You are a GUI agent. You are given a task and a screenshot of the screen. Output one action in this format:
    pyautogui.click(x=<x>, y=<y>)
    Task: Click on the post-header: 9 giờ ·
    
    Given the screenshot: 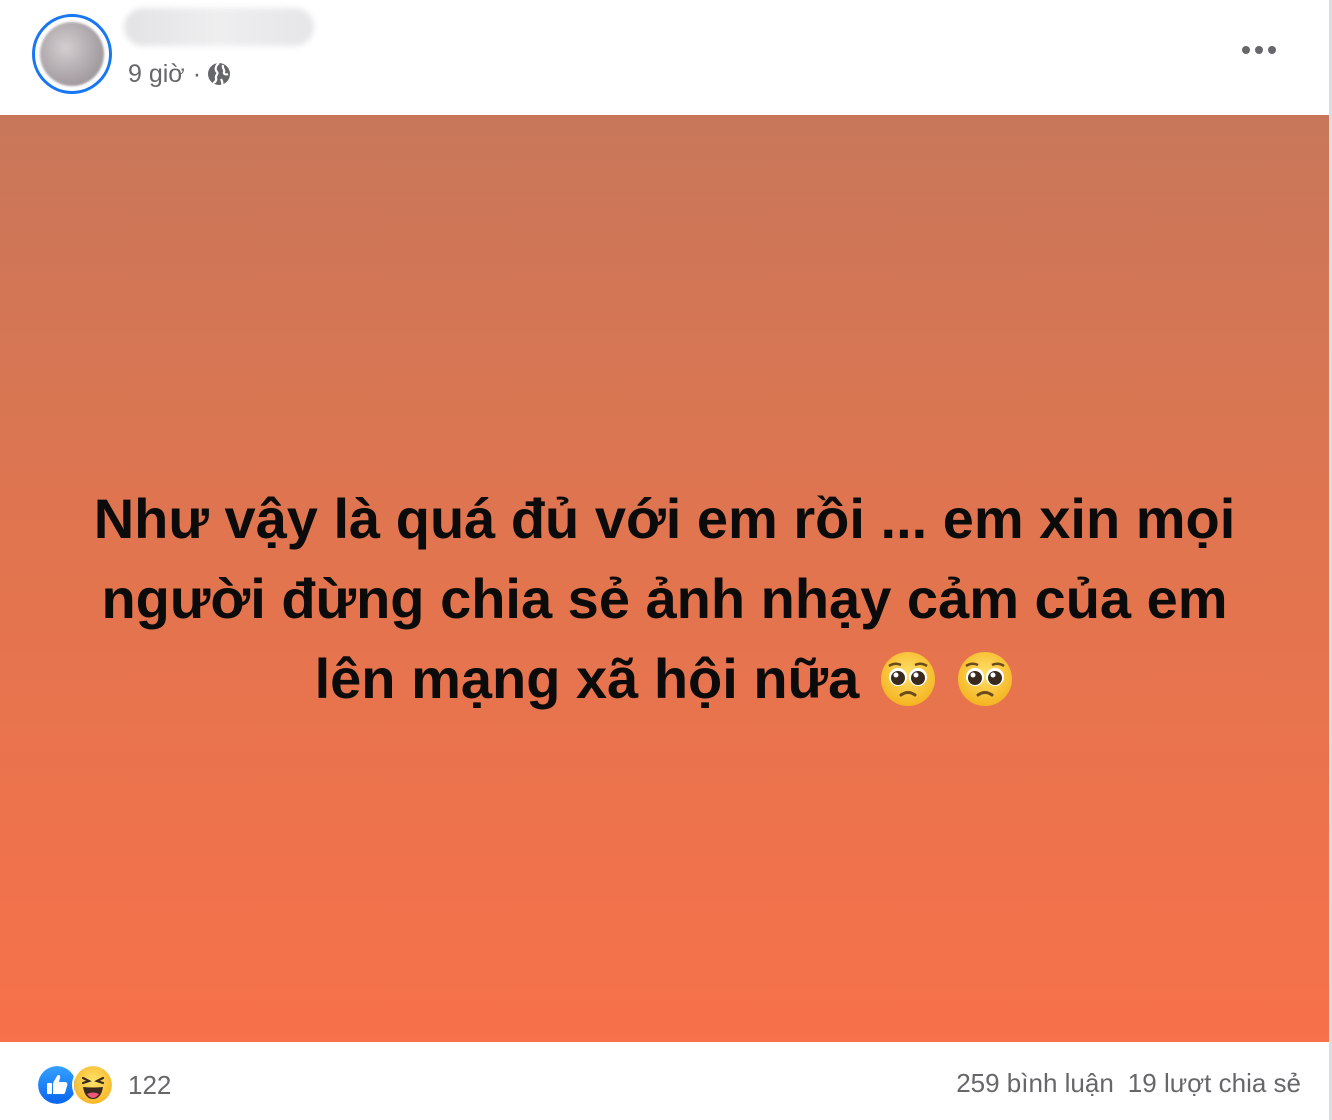 What is the action you would take?
    pyautogui.click(x=664, y=57)
    